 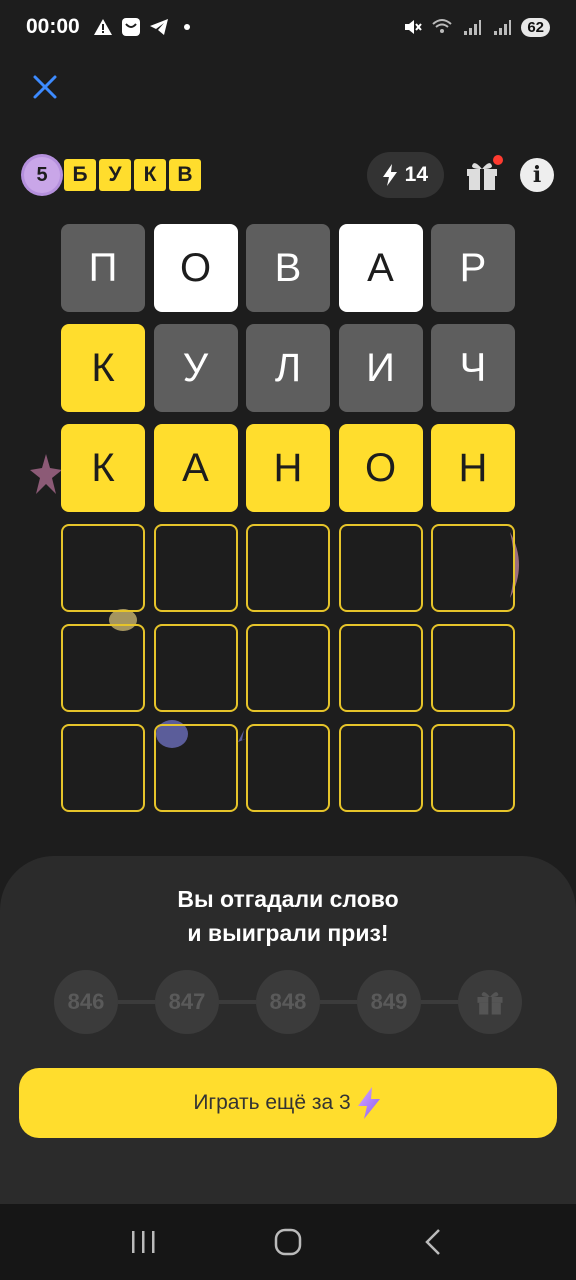 I want to click on recent-apps-icon, so click(x=143, y=1242).